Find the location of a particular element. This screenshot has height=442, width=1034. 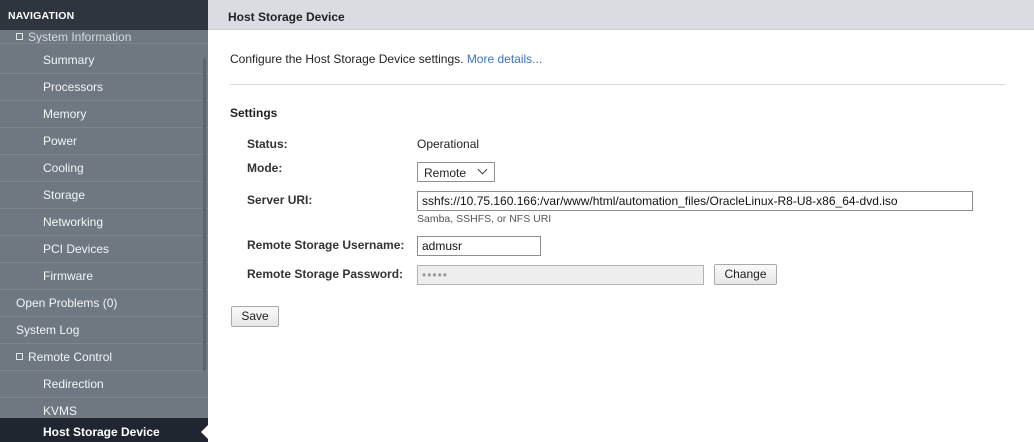

sidebar-item-memory: Memory is located at coordinates (104, 114).